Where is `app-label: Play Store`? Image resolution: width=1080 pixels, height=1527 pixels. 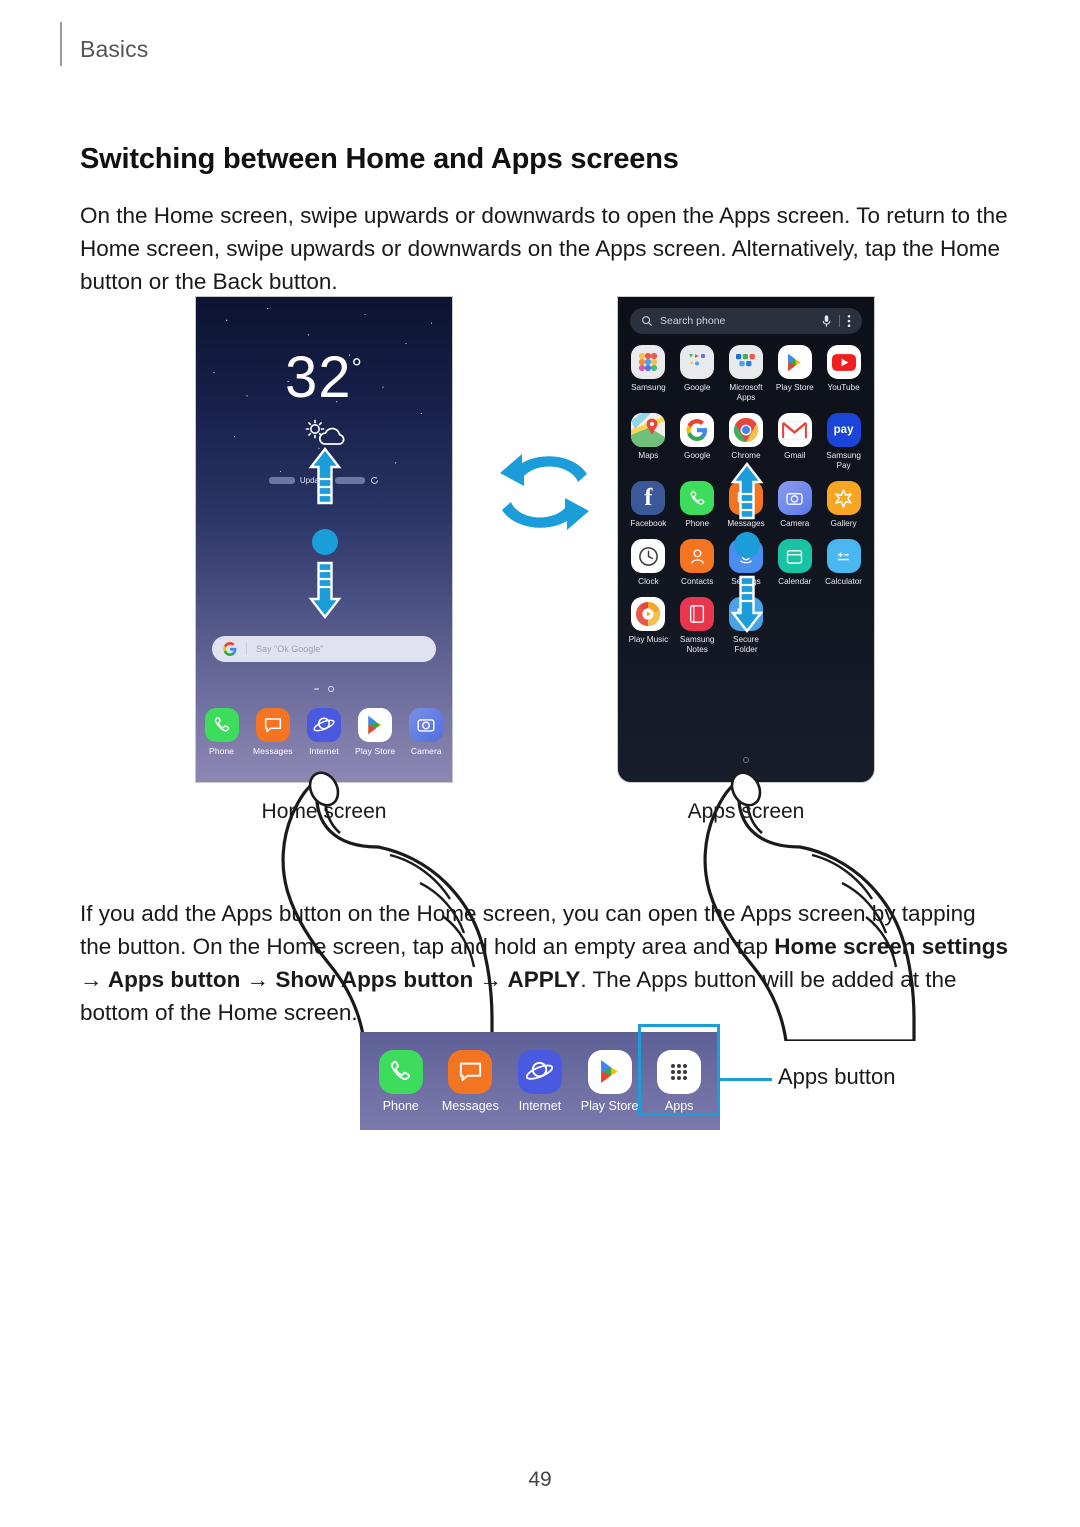 app-label: Play Store is located at coordinates (794, 387).